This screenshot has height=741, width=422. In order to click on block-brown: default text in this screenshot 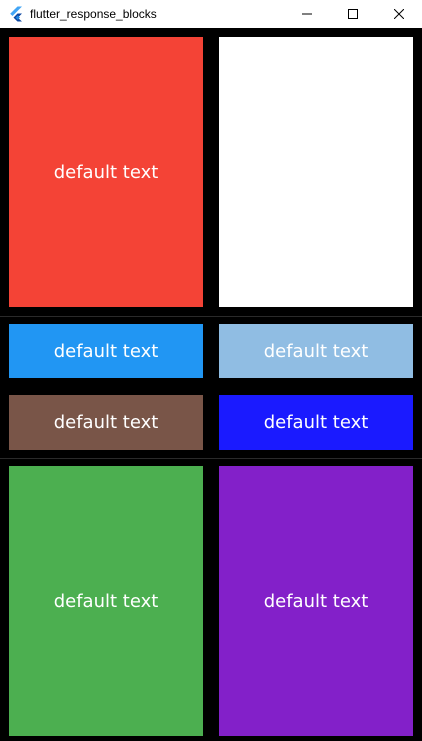, I will do `click(106, 422)`.